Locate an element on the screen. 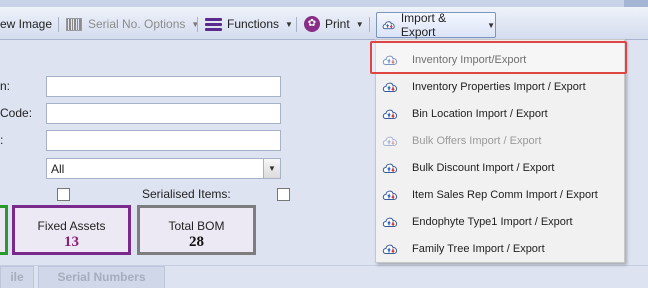  barcode-icon is located at coordinates (74, 24).